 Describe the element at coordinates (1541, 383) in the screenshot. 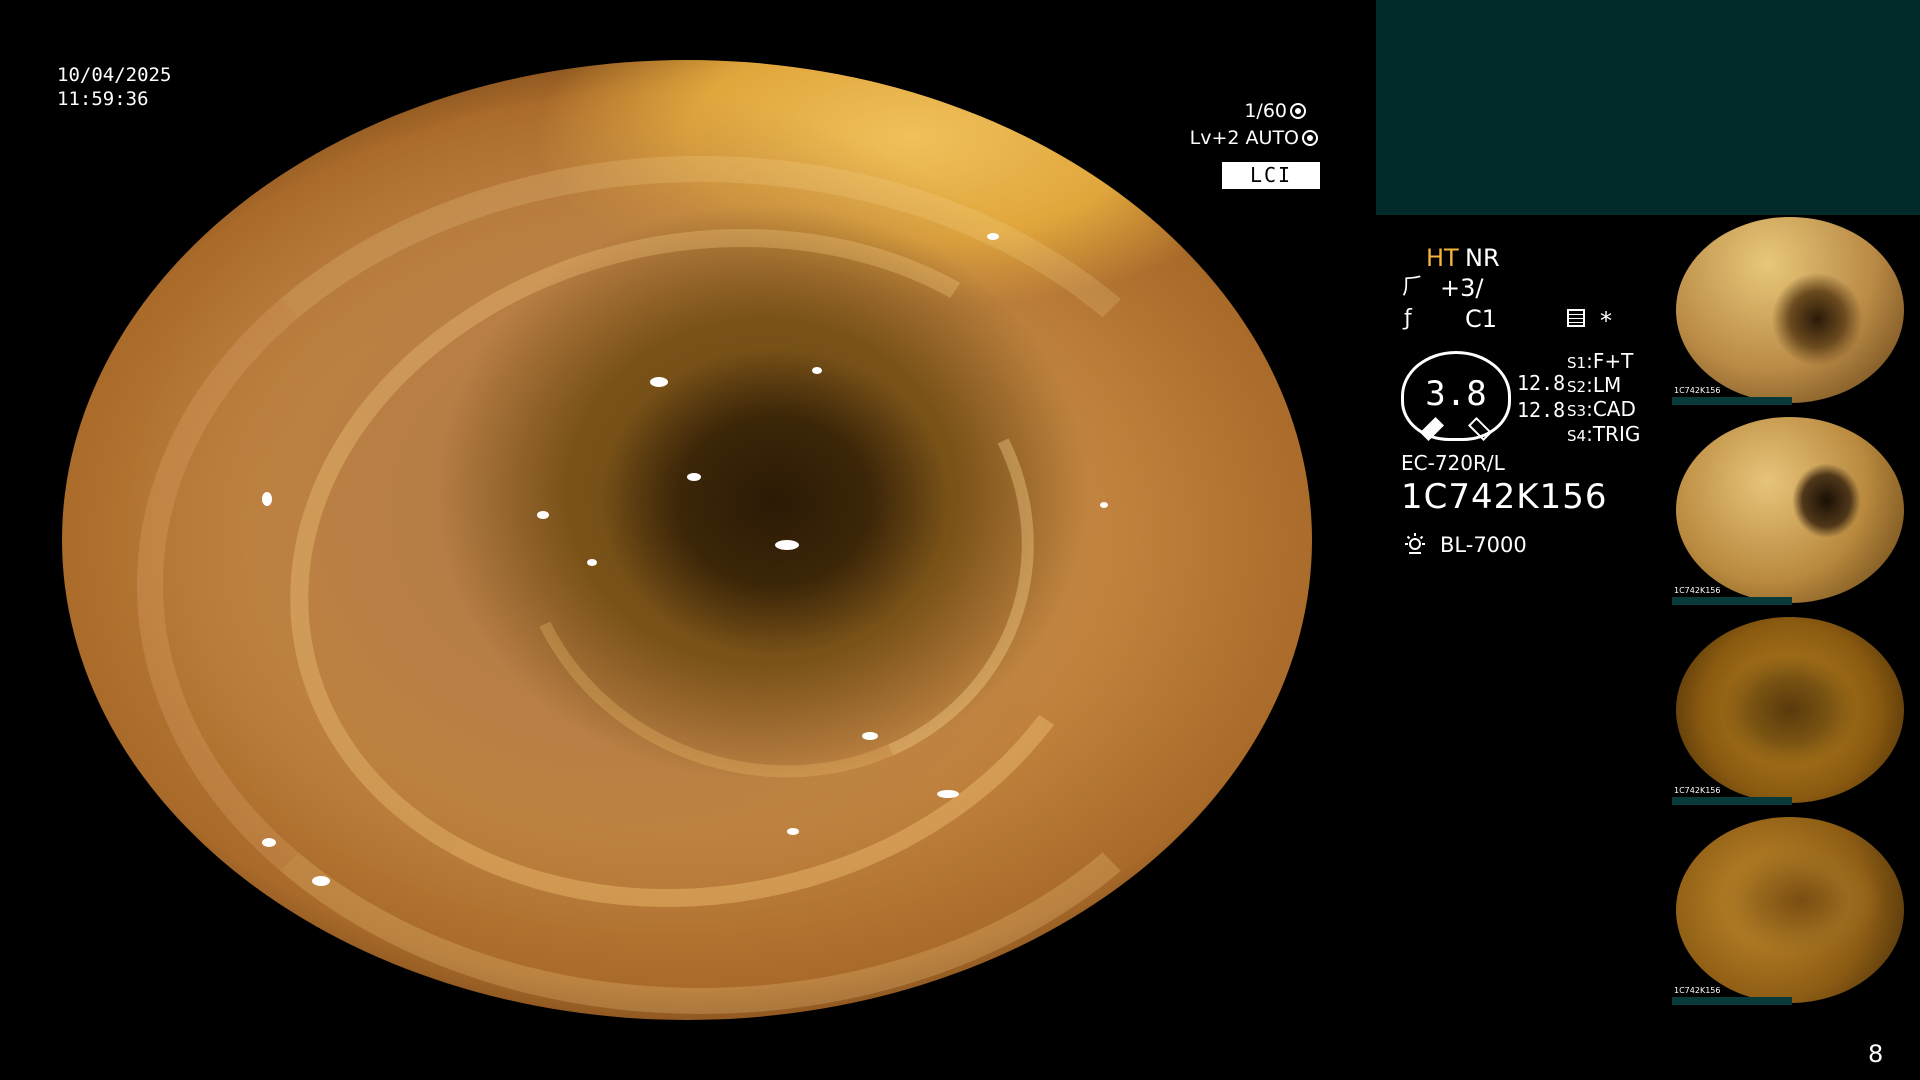

I see `readout-1: 12.8` at that location.